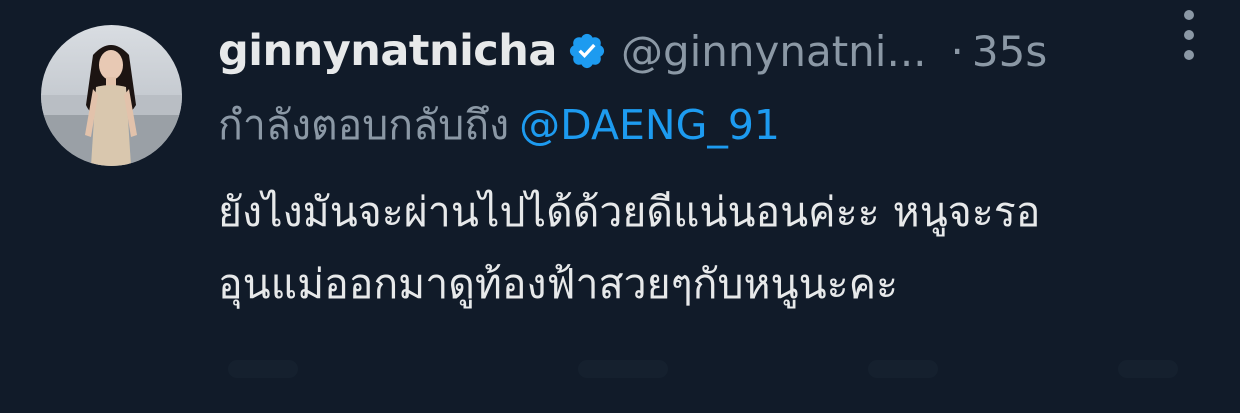  Describe the element at coordinates (587, 51) in the screenshot. I see `verified-badge-icon` at that location.